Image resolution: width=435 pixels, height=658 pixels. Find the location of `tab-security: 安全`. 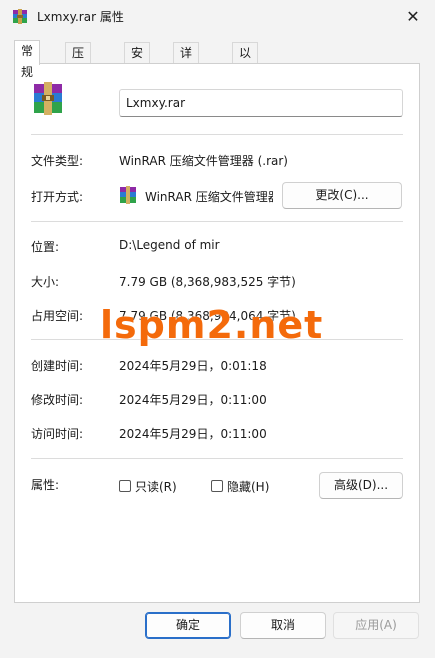

tab-security: 安全 is located at coordinates (137, 61).